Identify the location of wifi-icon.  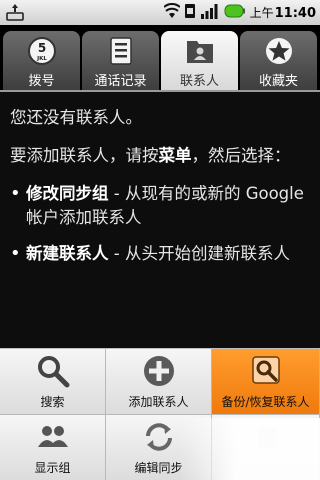
(171, 13).